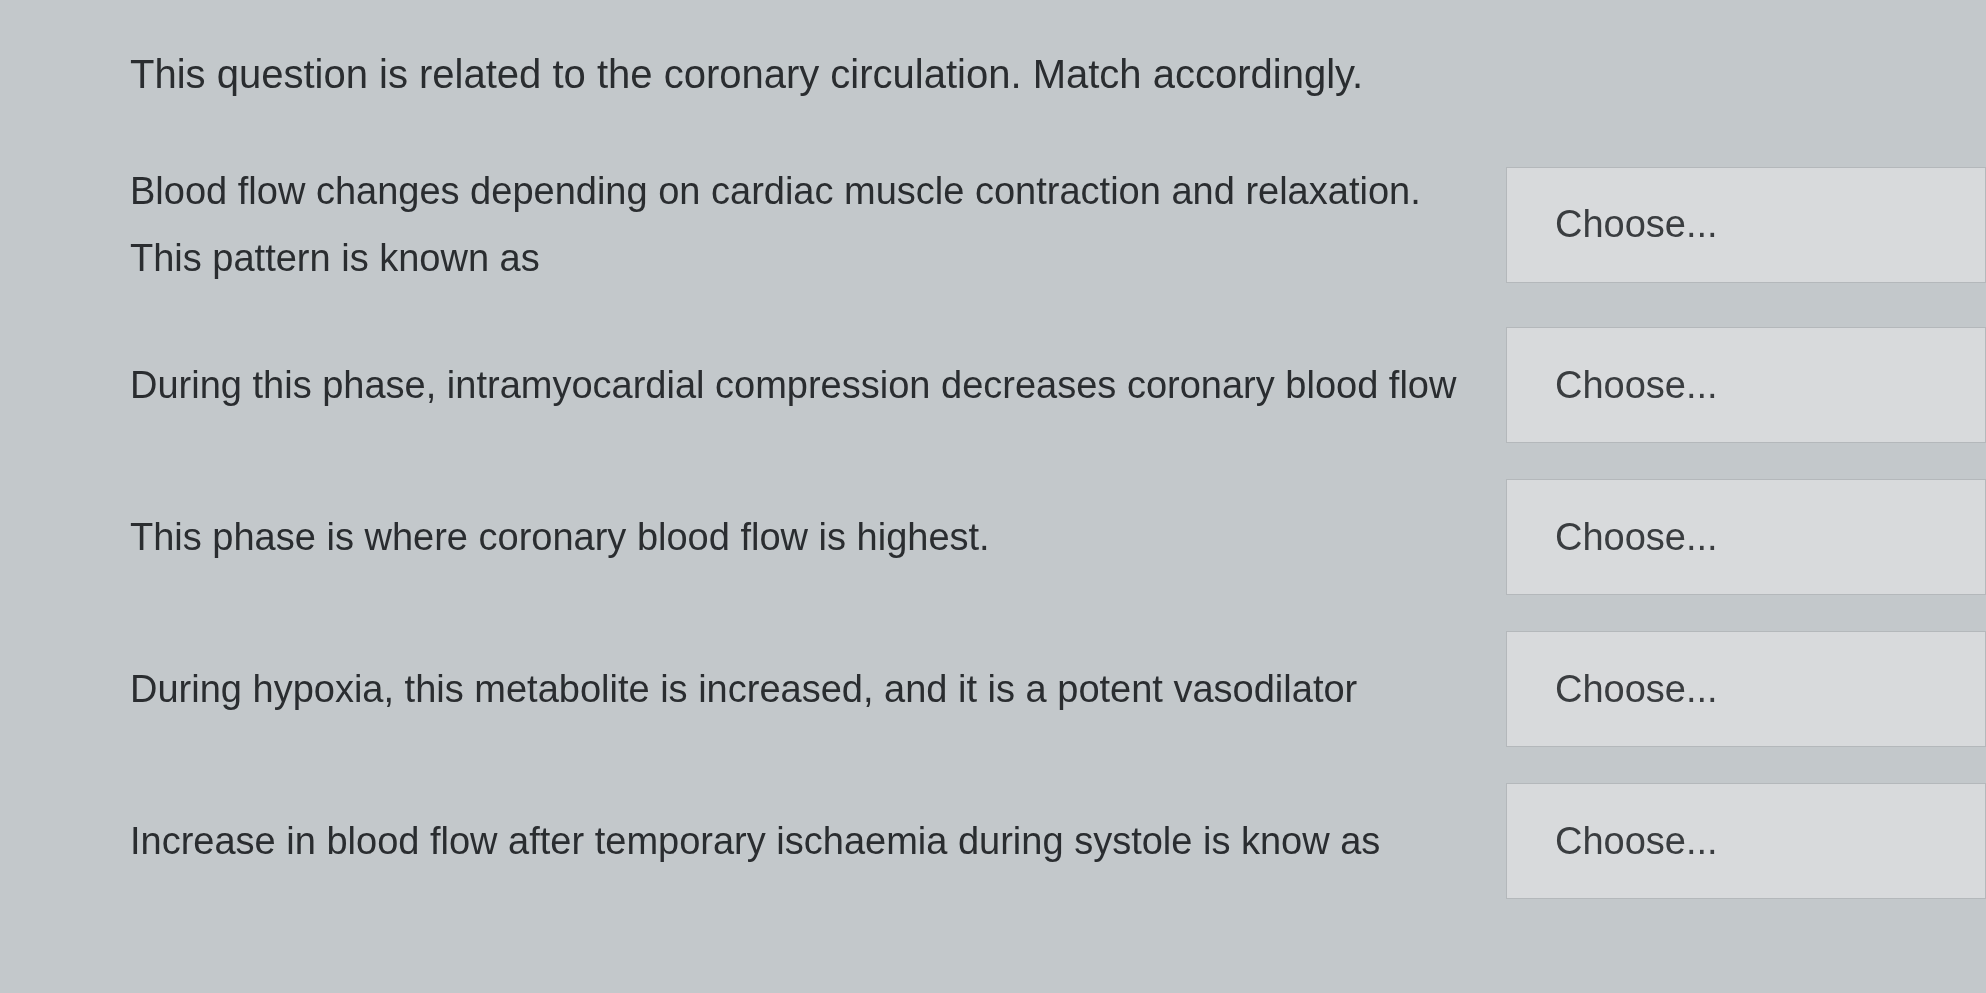  I want to click on prompt-text: Increase in blood flow after temporary ischaemia during systole is know as, so click(756, 841).